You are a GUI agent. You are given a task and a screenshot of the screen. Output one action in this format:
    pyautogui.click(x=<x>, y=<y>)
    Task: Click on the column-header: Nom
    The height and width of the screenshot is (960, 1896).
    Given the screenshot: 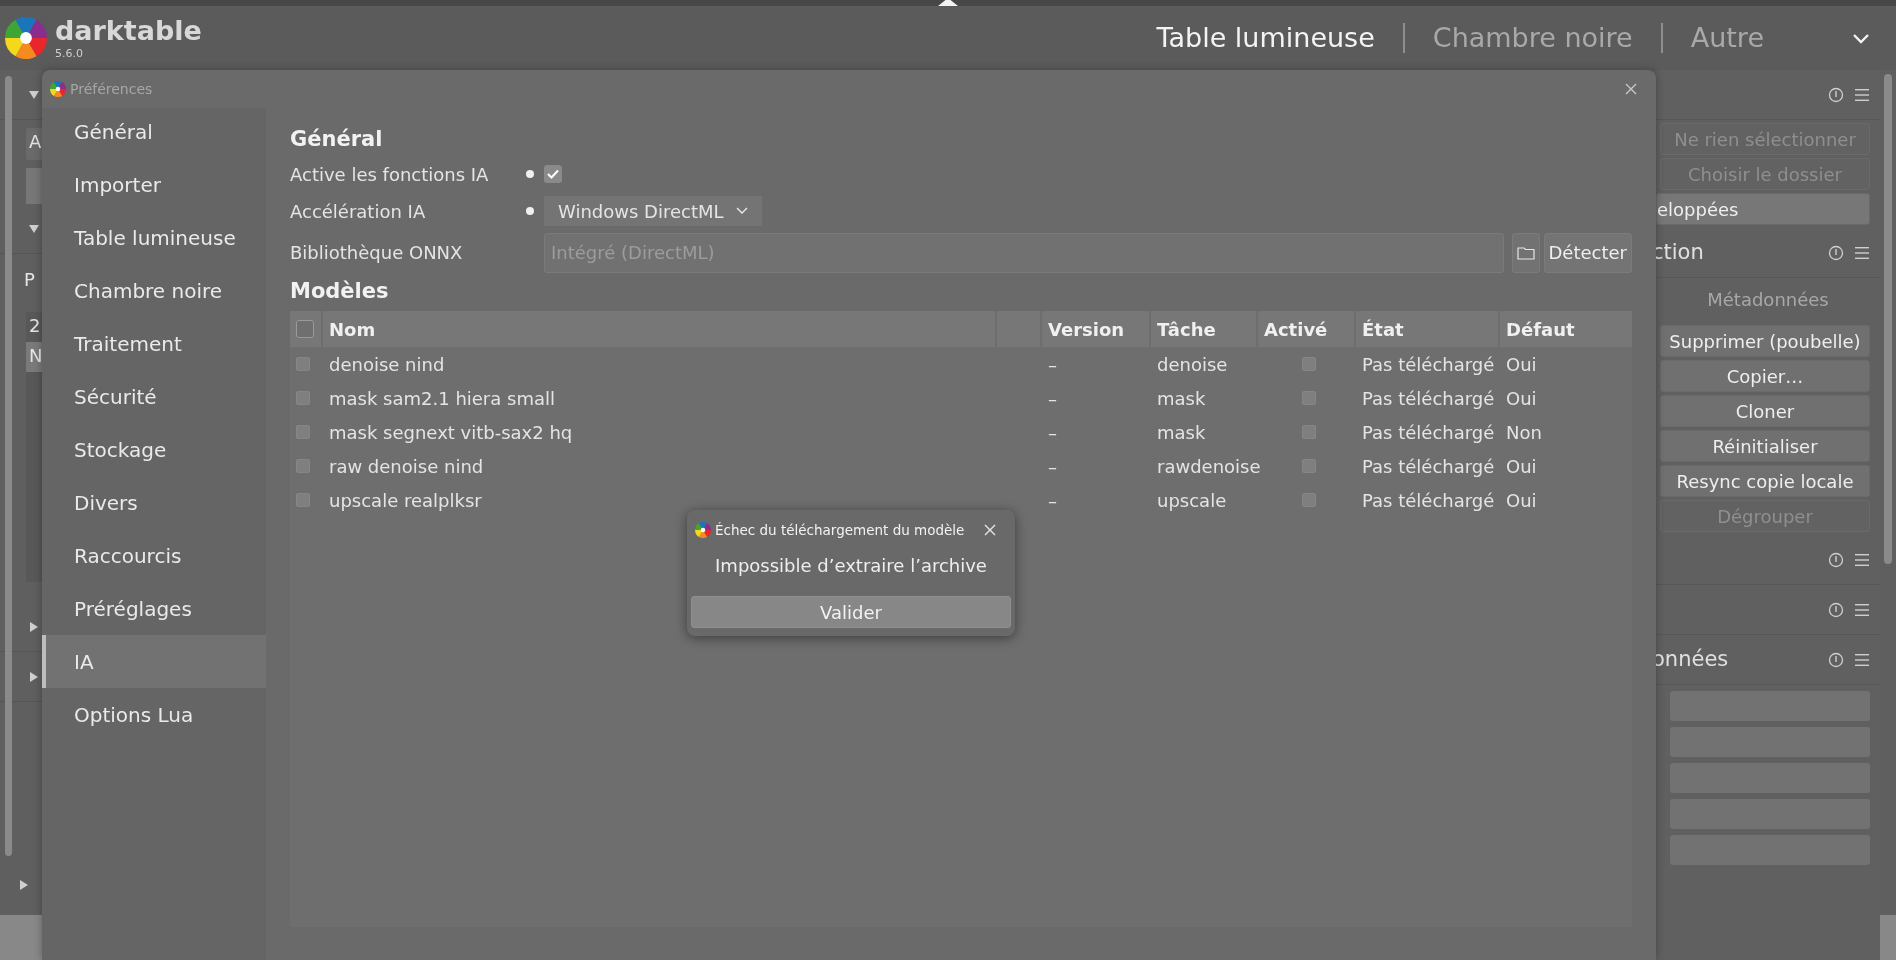 What is the action you would take?
    pyautogui.click(x=659, y=329)
    